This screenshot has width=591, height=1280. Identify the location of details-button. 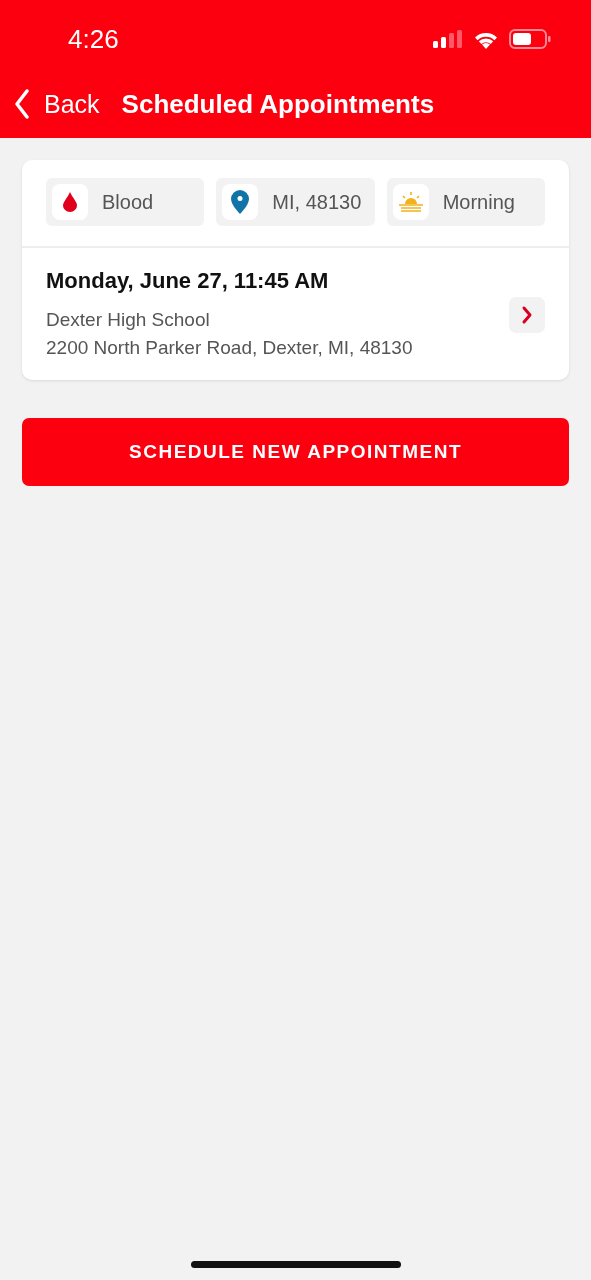
(527, 315).